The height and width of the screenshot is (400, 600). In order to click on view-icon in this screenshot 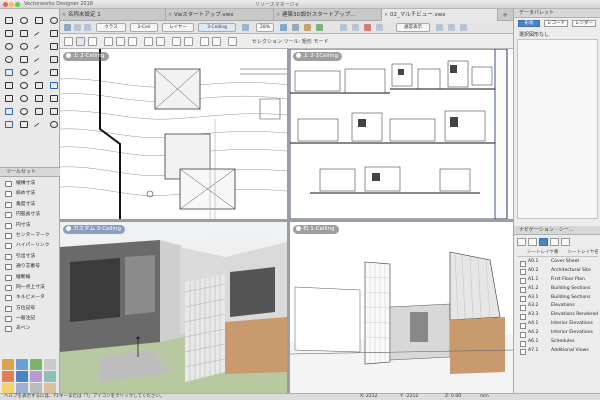, I will do `click(245, 27)`.